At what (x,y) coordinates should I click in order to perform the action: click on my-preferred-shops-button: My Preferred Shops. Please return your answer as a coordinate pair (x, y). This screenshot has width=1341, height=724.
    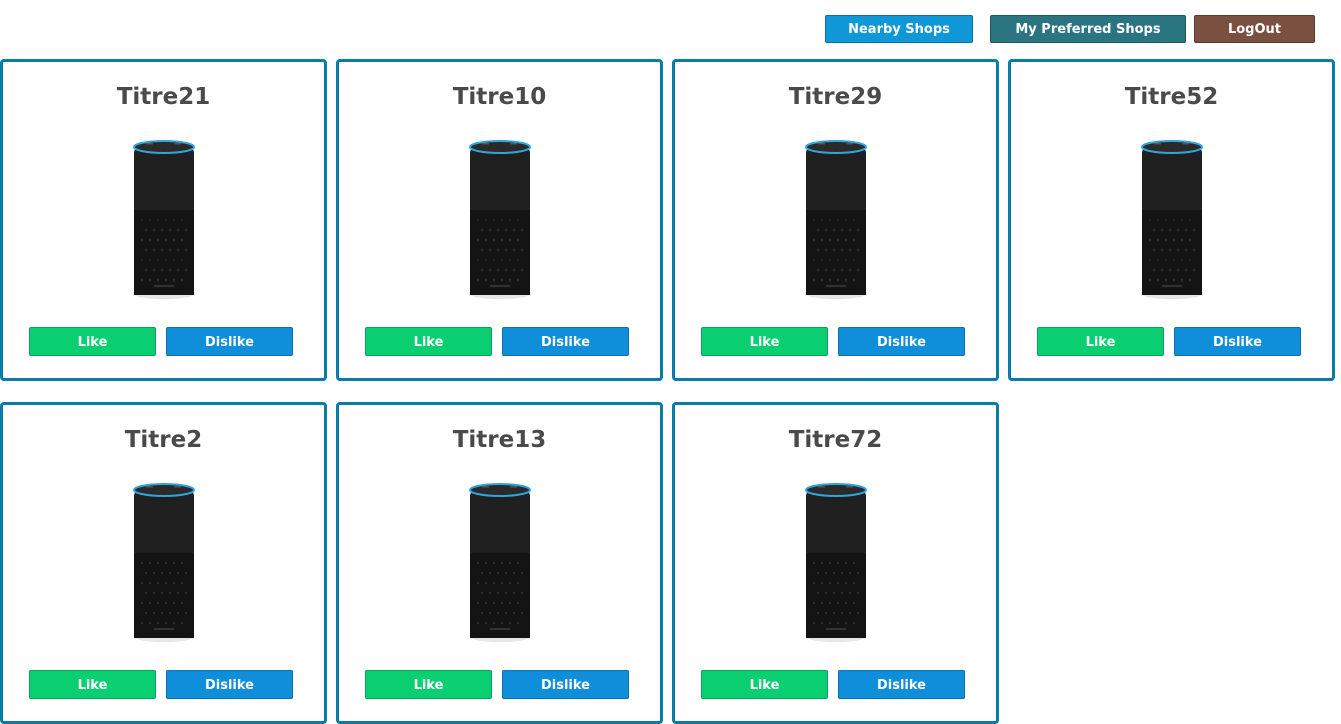
    Looking at the image, I should click on (1088, 29).